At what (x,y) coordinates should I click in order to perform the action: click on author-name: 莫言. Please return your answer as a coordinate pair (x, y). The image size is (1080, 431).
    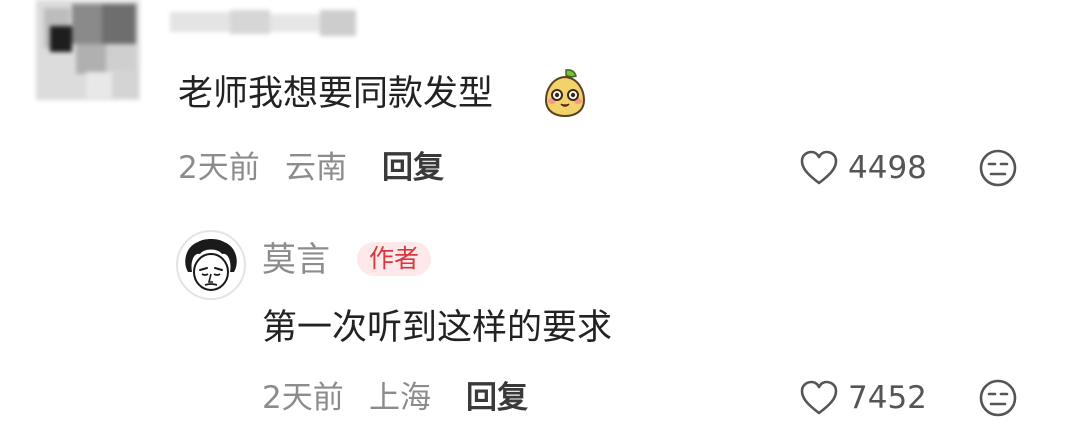
    Looking at the image, I should click on (296, 260).